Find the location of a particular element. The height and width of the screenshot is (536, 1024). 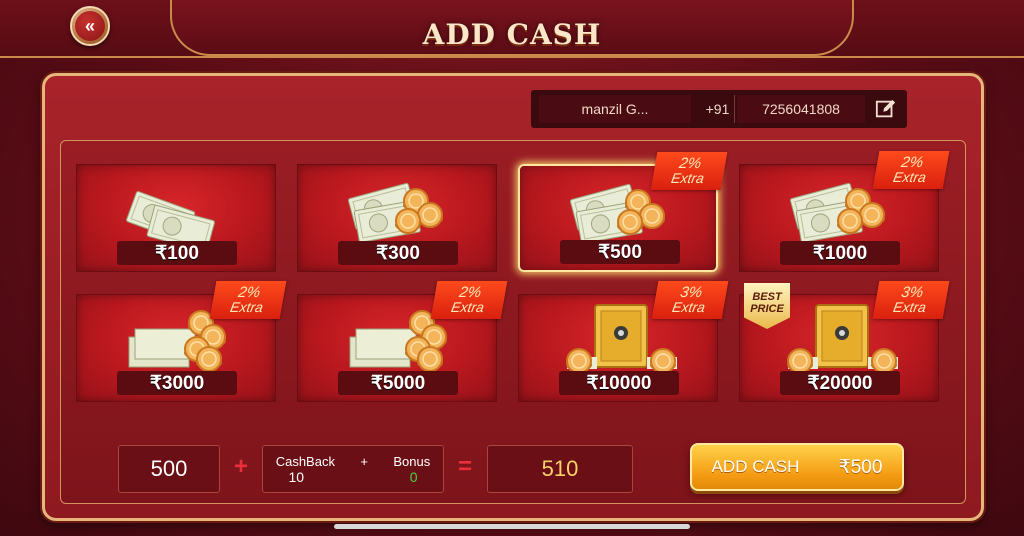

edit-user-button is located at coordinates (886, 109).